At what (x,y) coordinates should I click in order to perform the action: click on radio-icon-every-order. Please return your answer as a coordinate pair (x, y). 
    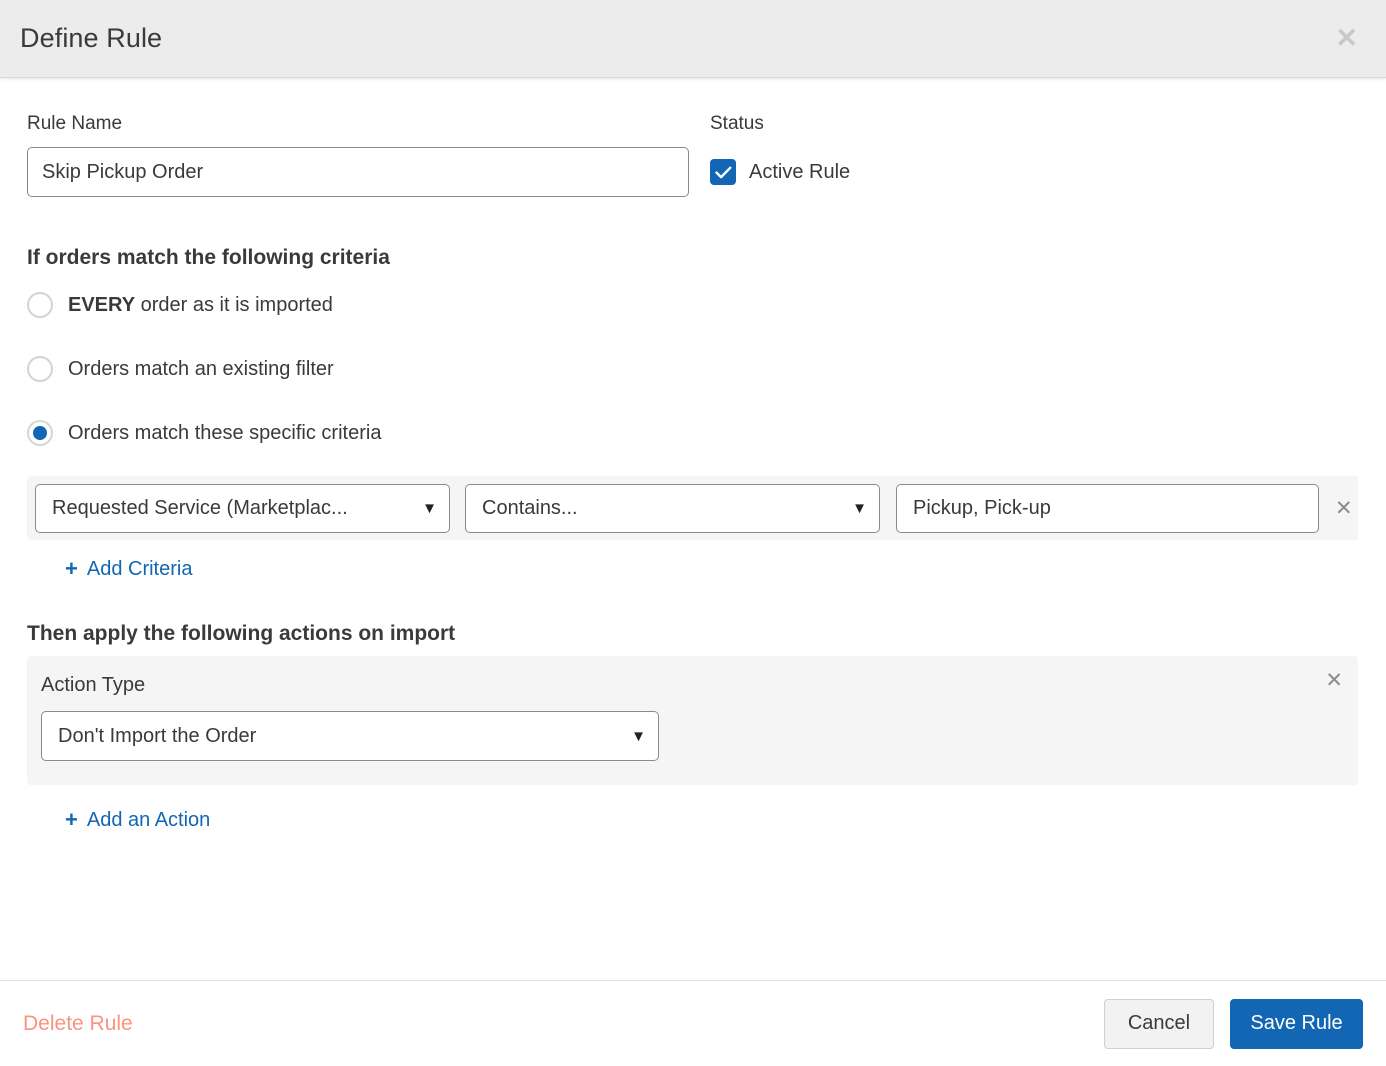
    Looking at the image, I should click on (40, 305).